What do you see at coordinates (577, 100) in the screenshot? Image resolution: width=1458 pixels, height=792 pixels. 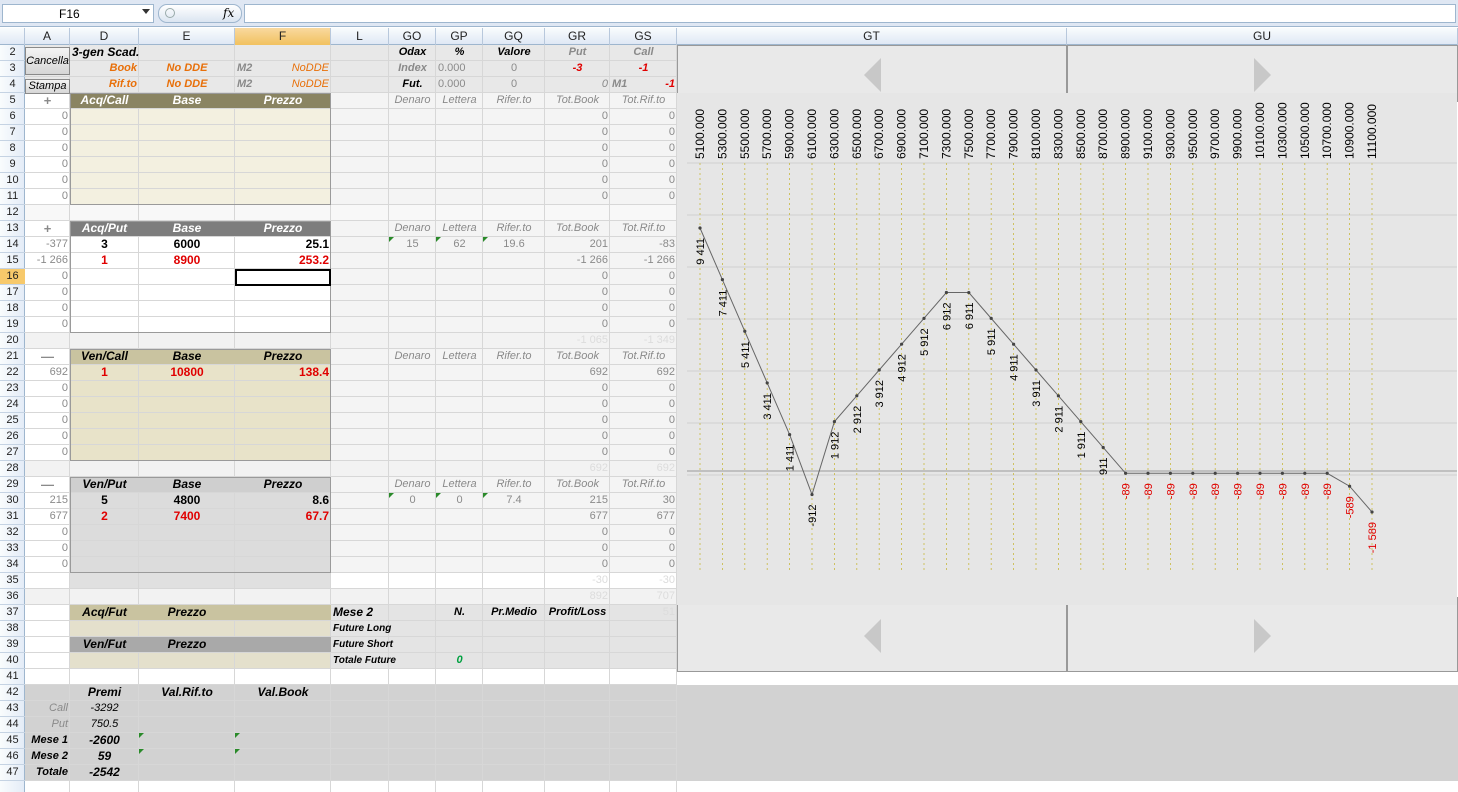 I see `totbook-label: Tot.Book` at bounding box center [577, 100].